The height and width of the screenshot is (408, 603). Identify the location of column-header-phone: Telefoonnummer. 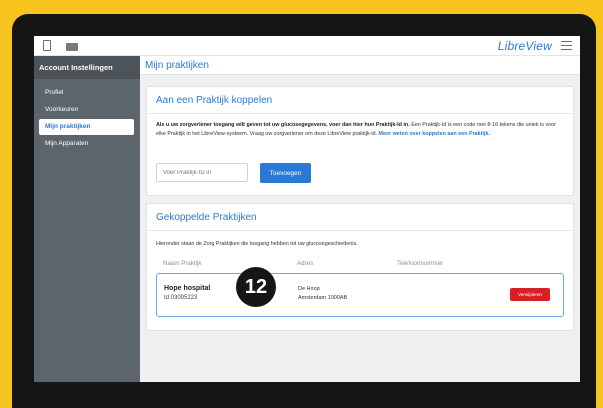
(420, 263).